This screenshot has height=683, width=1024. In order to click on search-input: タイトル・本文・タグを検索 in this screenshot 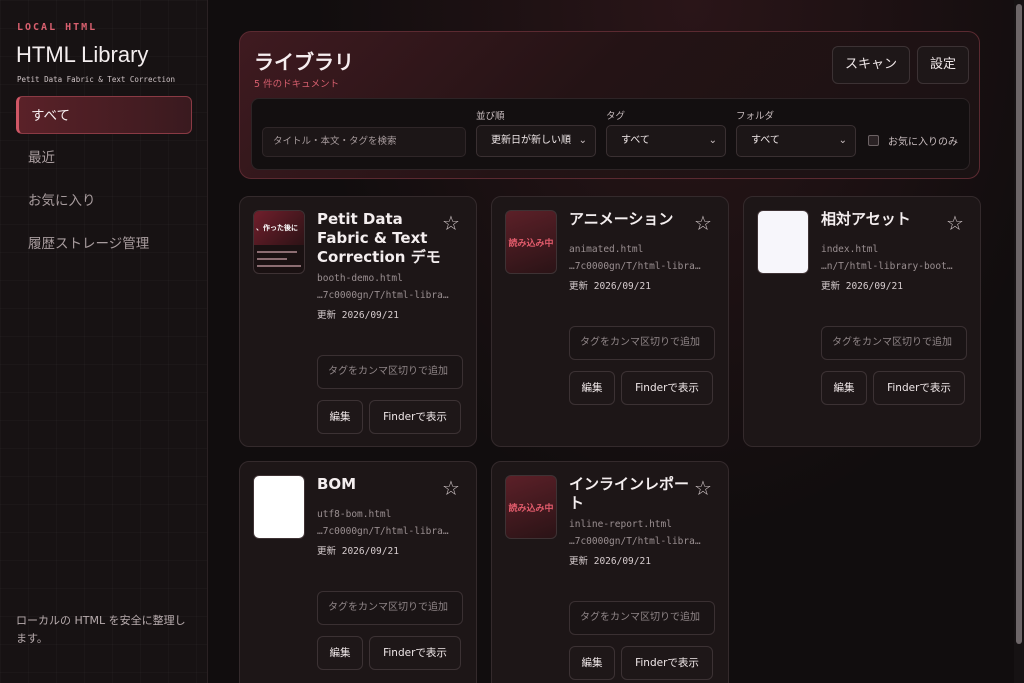, I will do `click(364, 142)`.